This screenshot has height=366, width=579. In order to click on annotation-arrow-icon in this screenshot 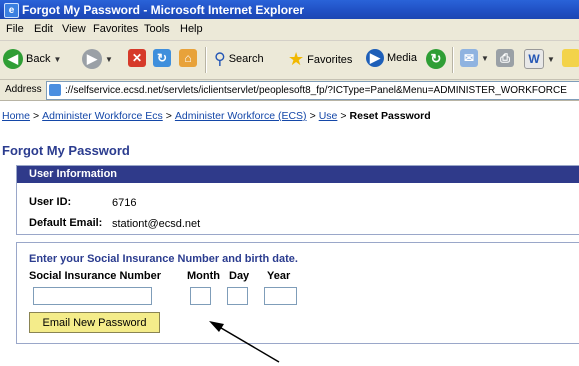, I will do `click(244, 342)`.